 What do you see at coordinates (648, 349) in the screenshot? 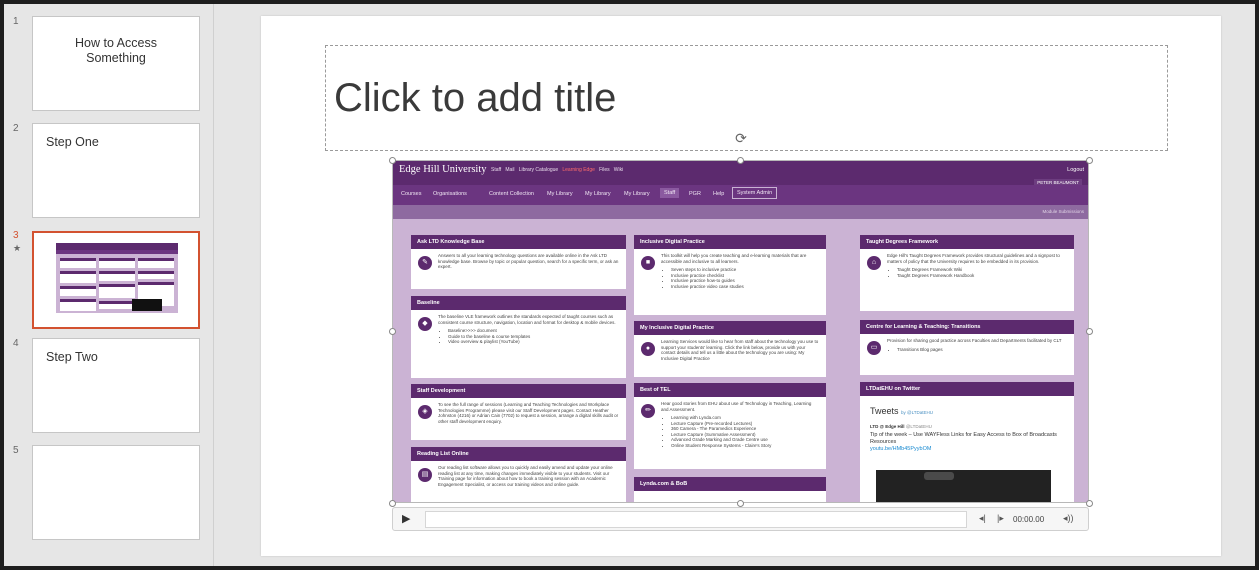
I see `location-icon: ●` at bounding box center [648, 349].